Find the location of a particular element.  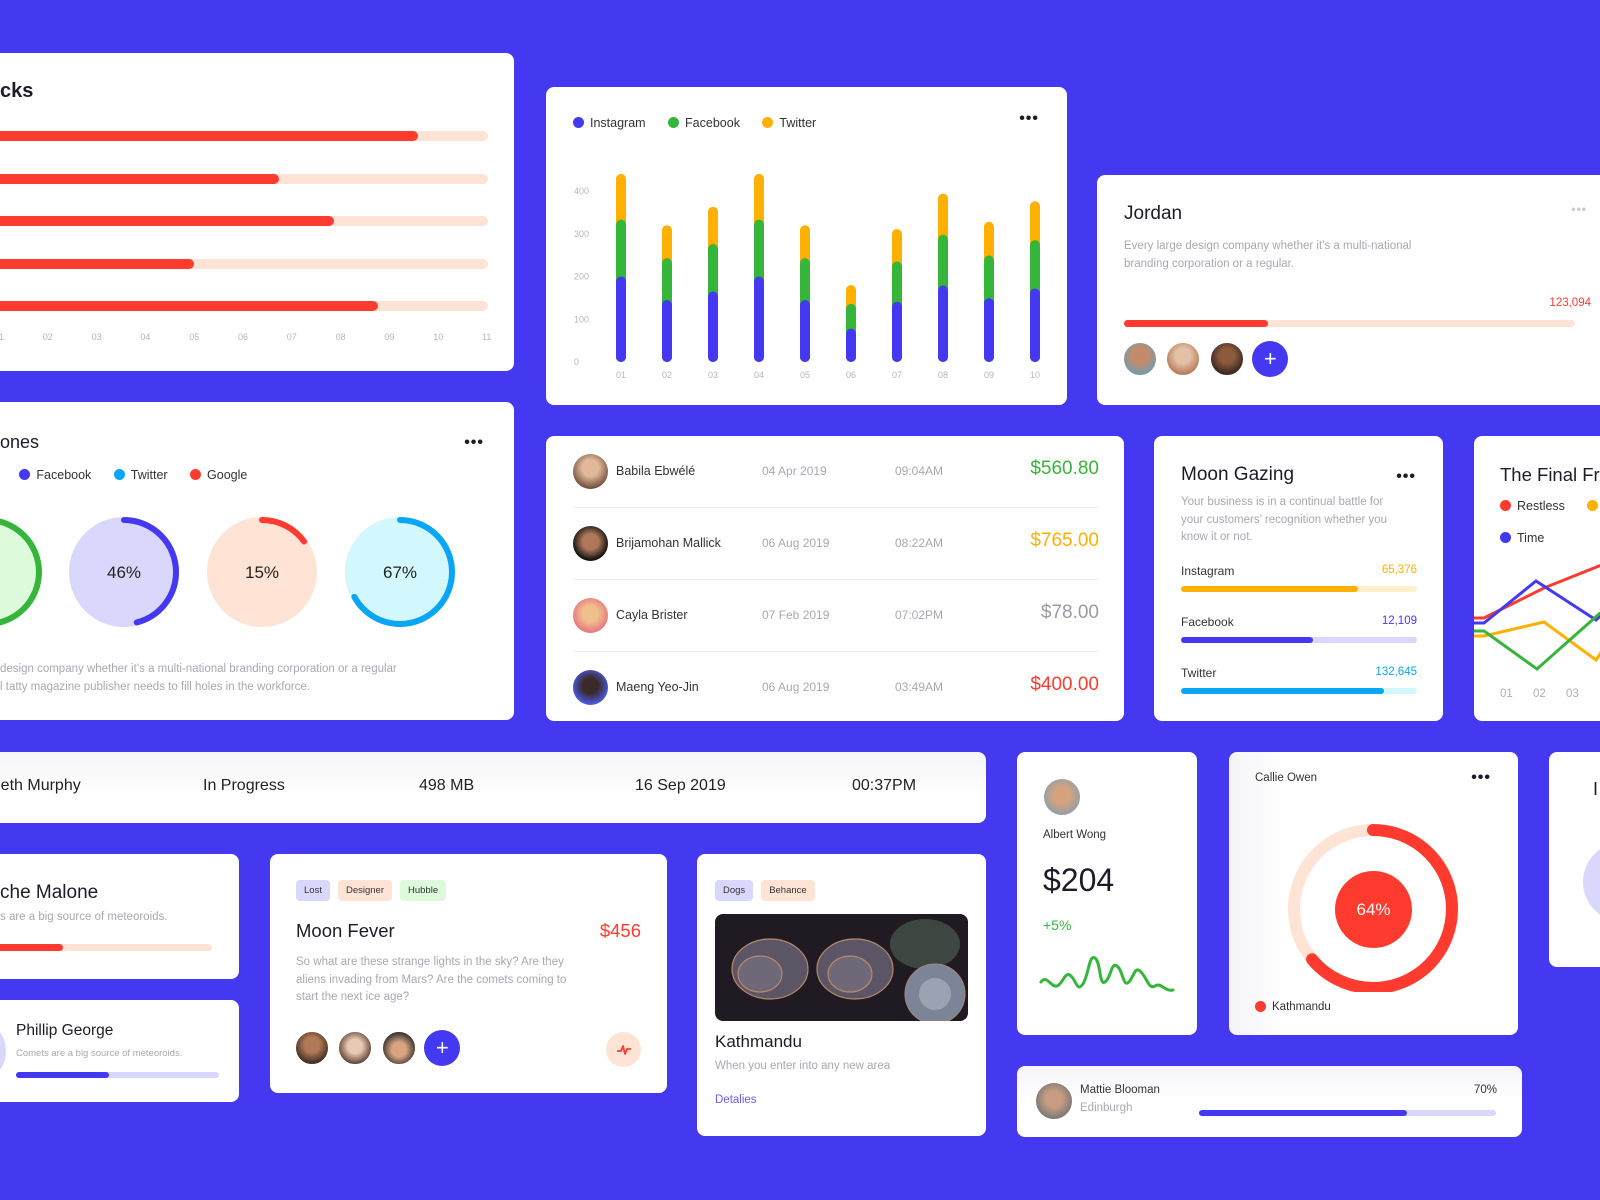

albert-card: Albert Wong $204 +5% is located at coordinates (1107, 893).